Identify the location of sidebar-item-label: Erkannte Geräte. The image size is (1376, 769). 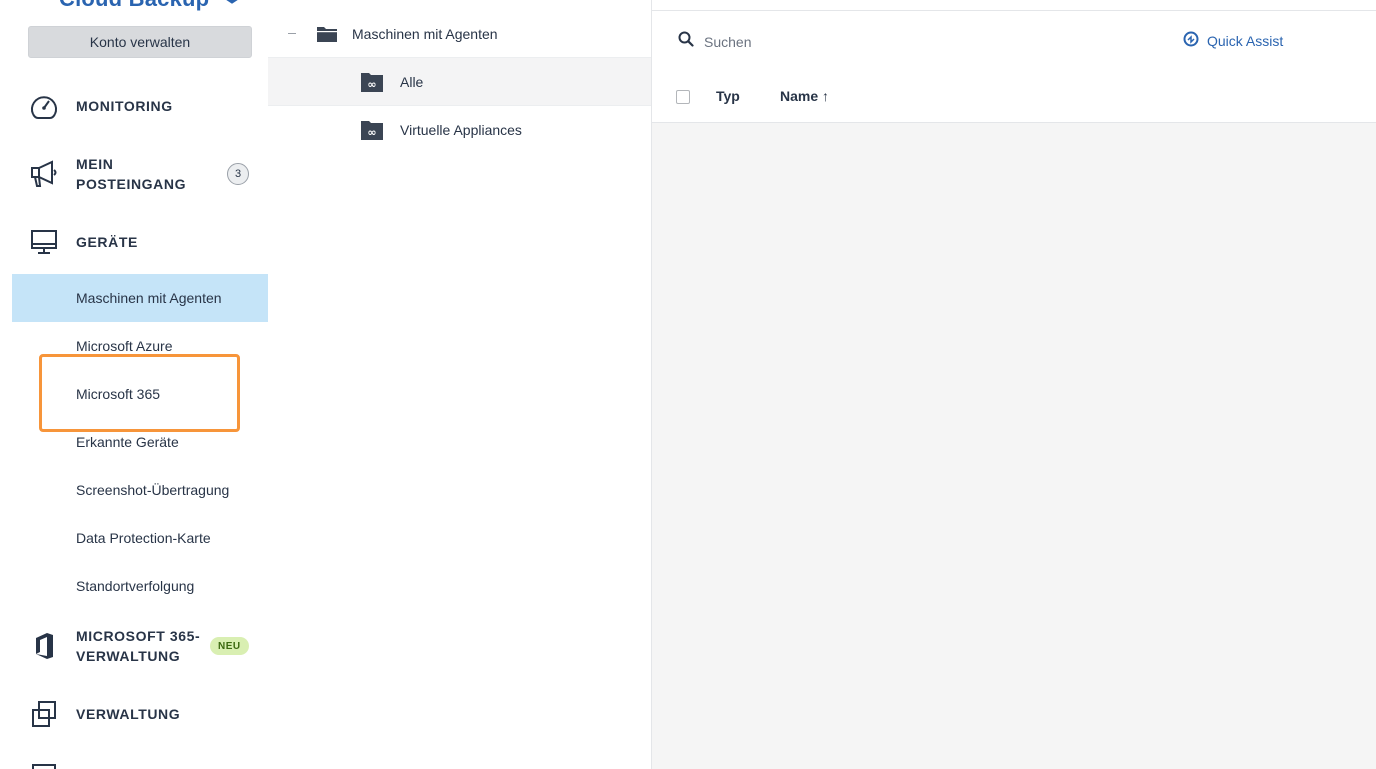
(127, 442).